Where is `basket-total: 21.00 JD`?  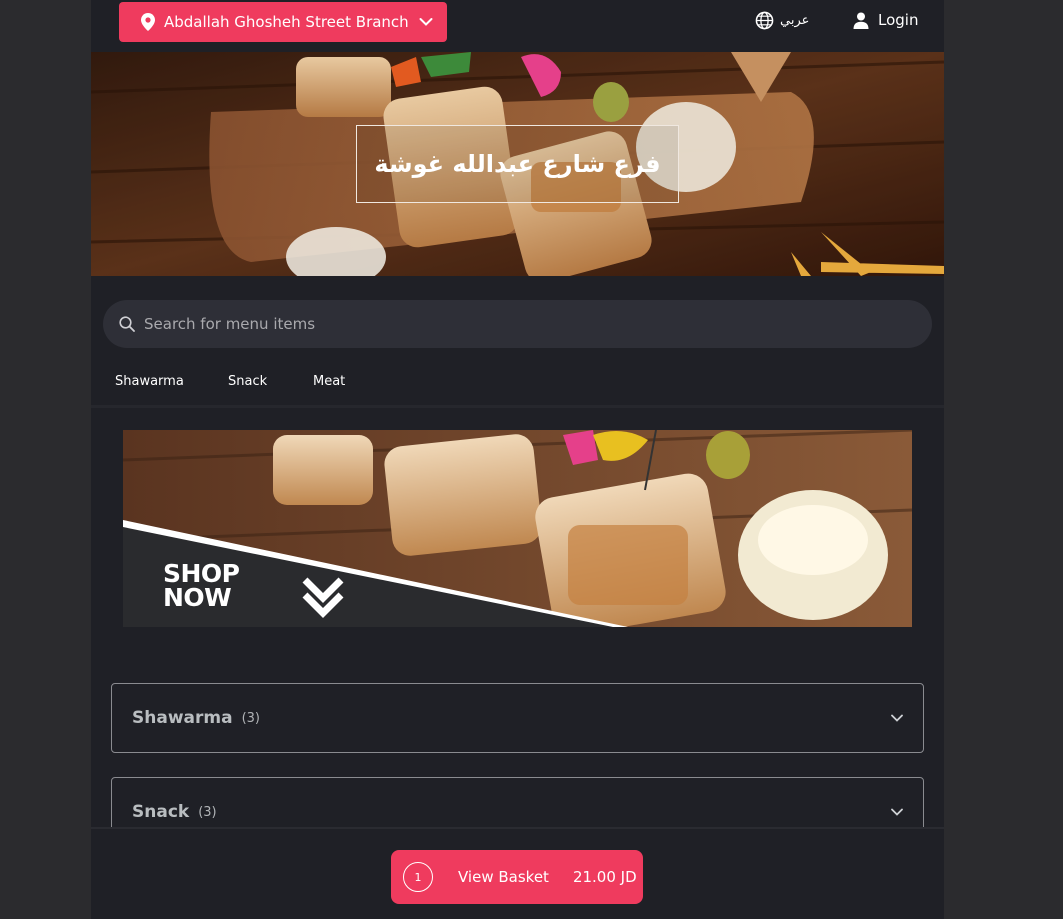 basket-total: 21.00 JD is located at coordinates (604, 877).